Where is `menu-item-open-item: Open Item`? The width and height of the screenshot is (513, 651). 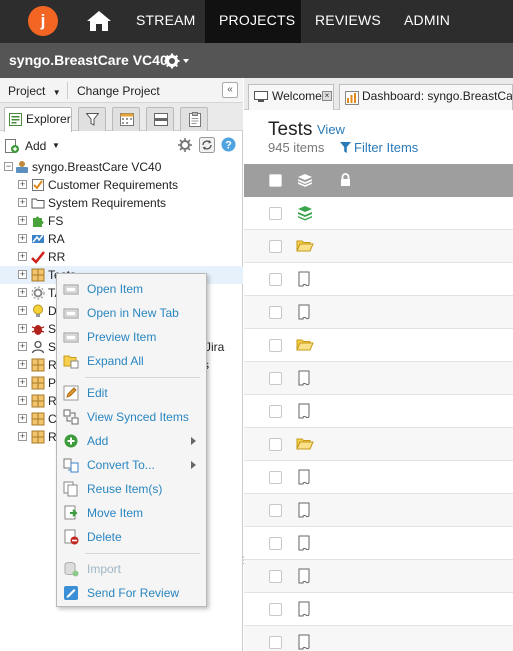
menu-item-open-item: Open Item is located at coordinates (131, 289).